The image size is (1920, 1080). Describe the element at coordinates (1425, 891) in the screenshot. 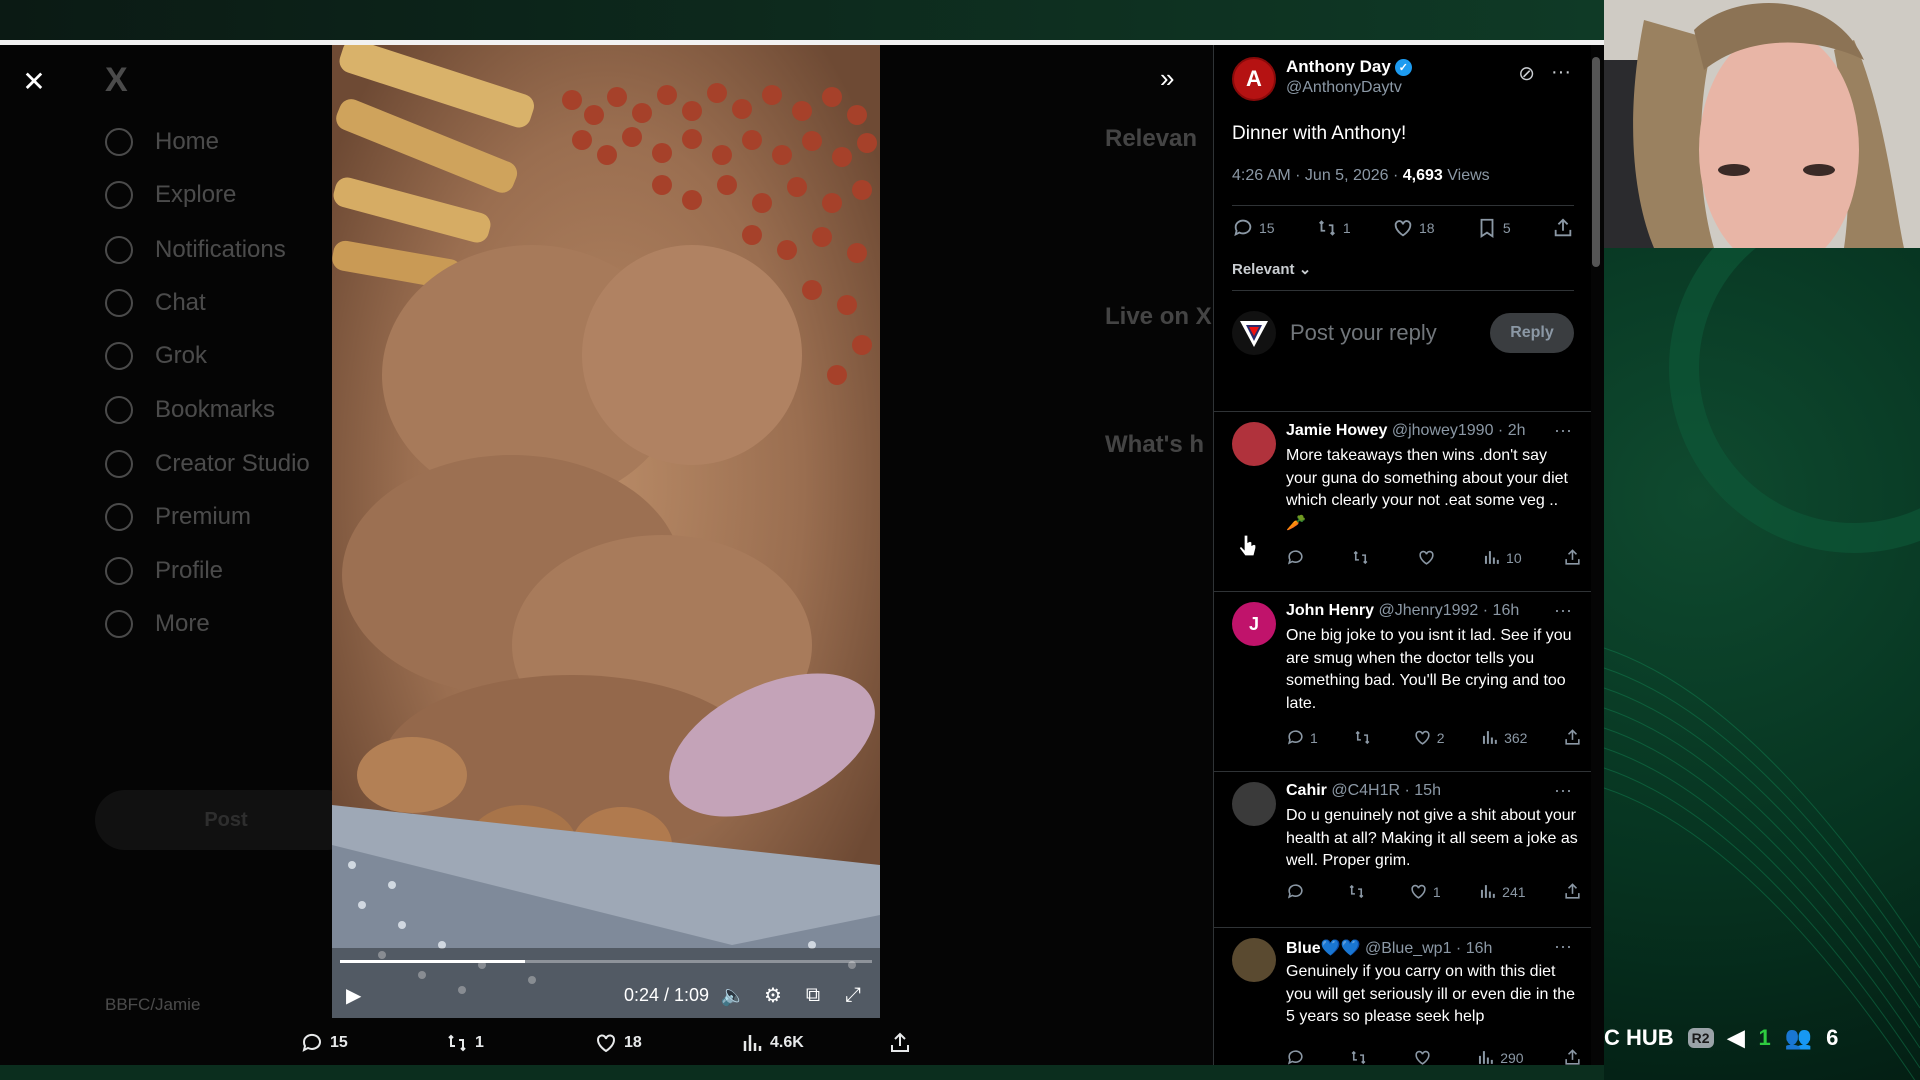

I see `like-action: 1` at that location.